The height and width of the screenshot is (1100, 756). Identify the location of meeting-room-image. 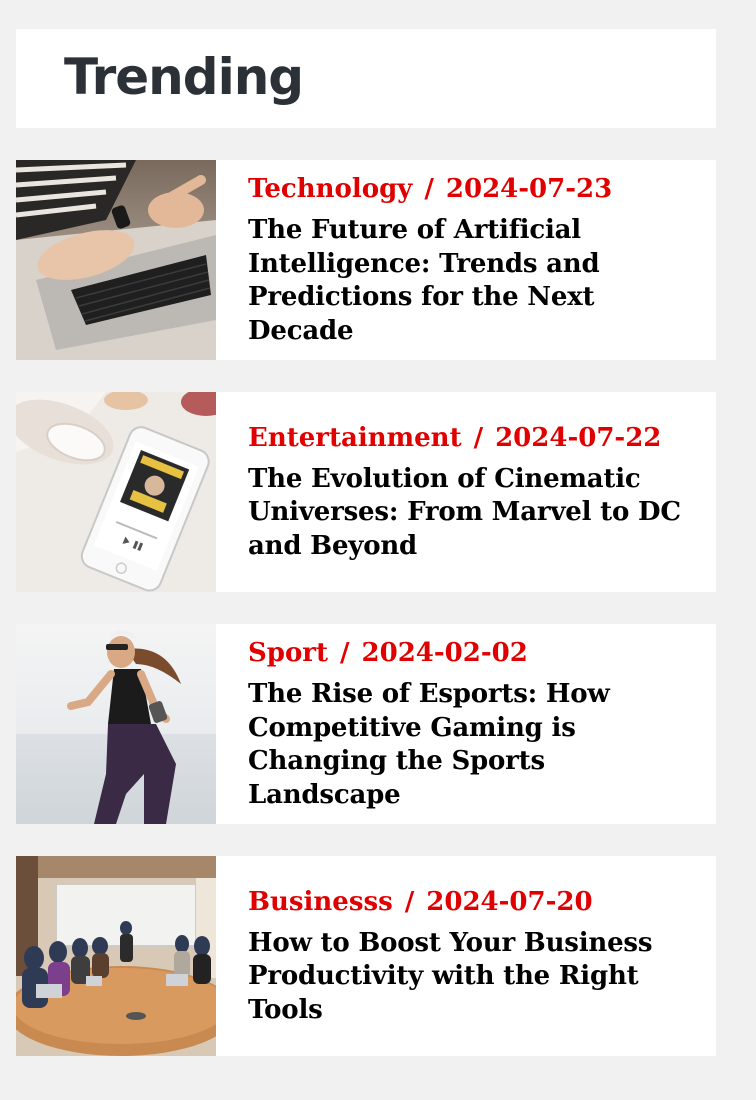
(116, 956).